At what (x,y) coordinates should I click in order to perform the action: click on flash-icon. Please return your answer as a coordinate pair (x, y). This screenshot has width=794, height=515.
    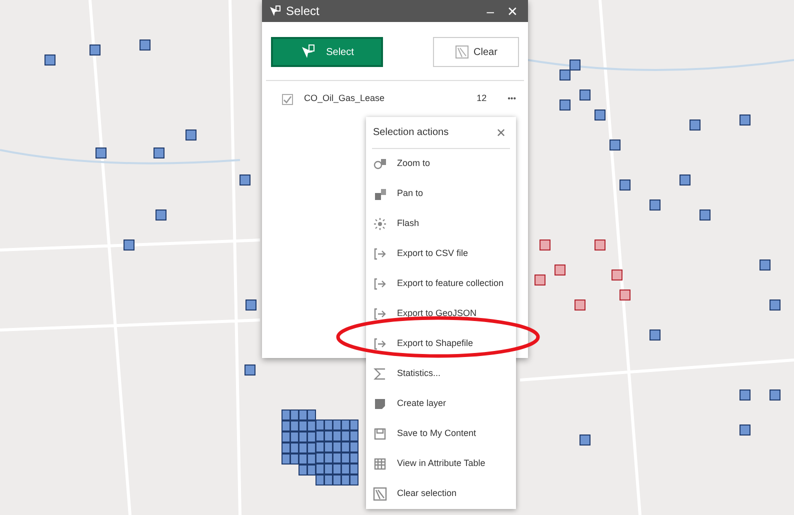
    Looking at the image, I should click on (380, 224).